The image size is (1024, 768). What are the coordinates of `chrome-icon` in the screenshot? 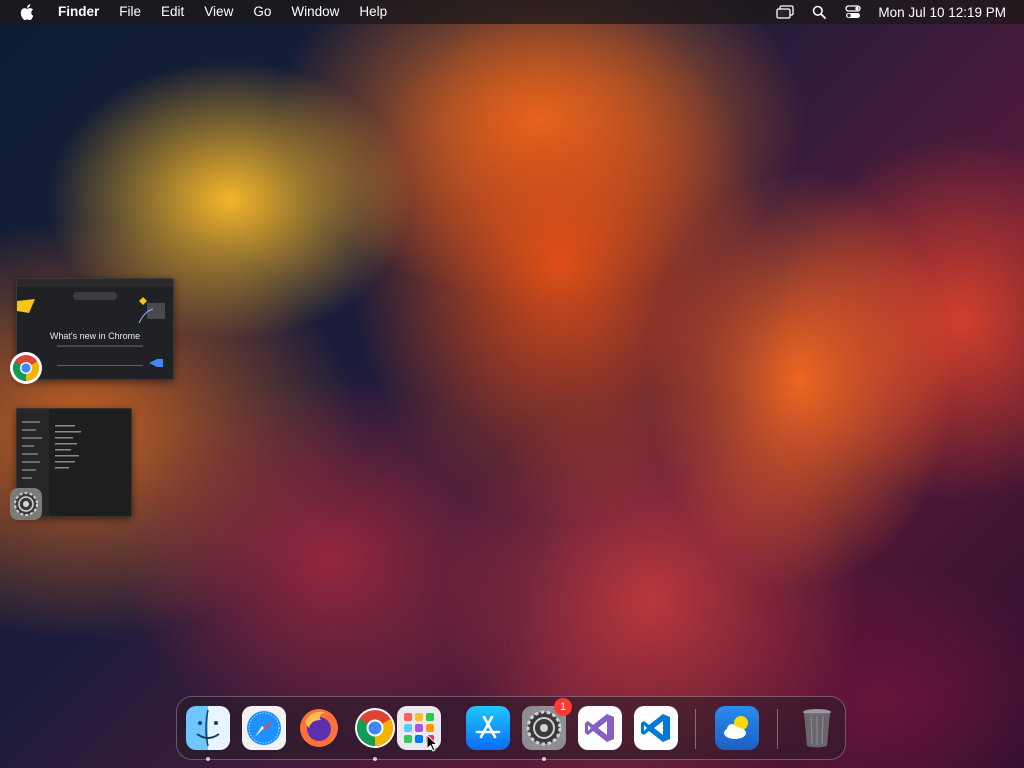 It's located at (26, 368).